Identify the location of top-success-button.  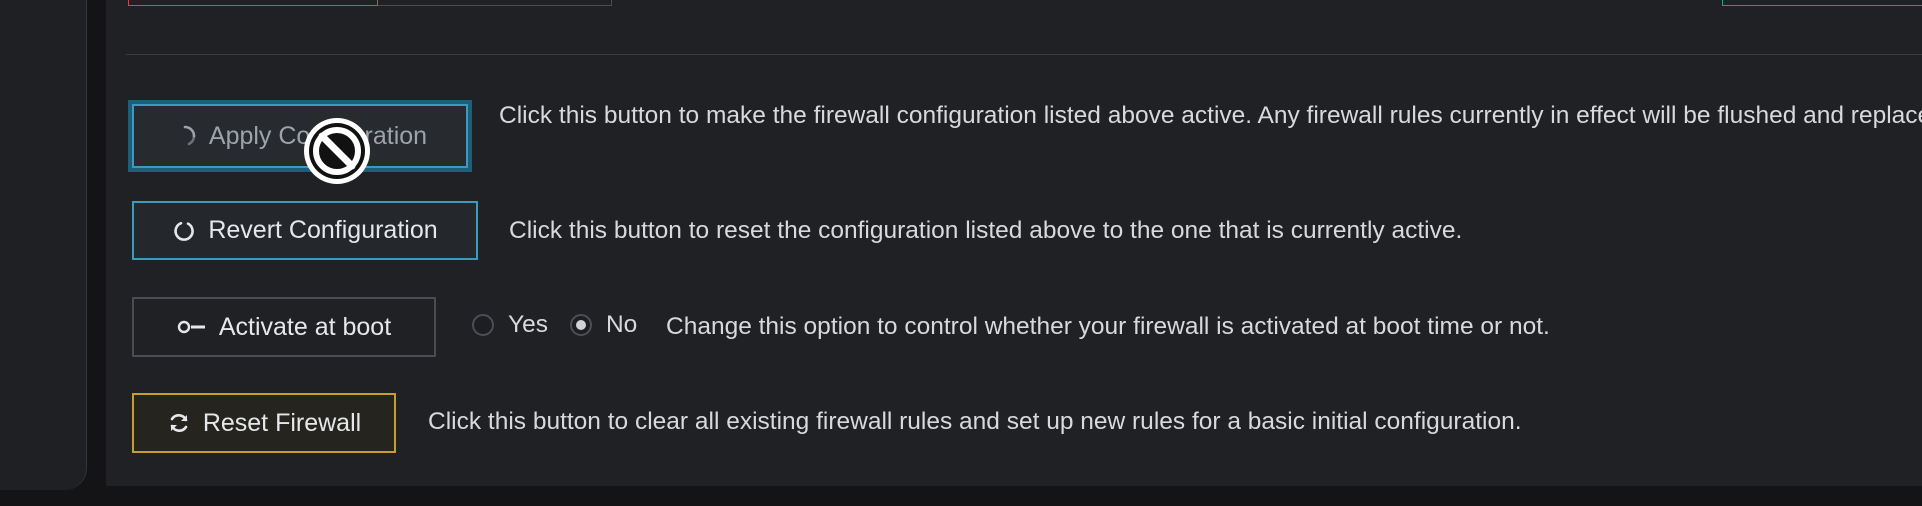
(1822, 3).